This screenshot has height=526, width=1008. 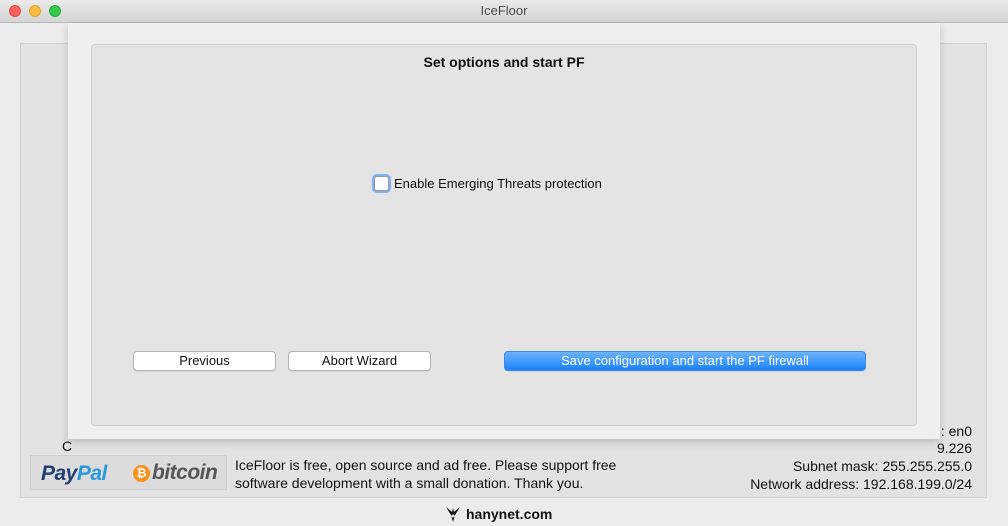 What do you see at coordinates (498, 183) in the screenshot?
I see `emerging-threats-label: Enable Emerging Threats protection` at bounding box center [498, 183].